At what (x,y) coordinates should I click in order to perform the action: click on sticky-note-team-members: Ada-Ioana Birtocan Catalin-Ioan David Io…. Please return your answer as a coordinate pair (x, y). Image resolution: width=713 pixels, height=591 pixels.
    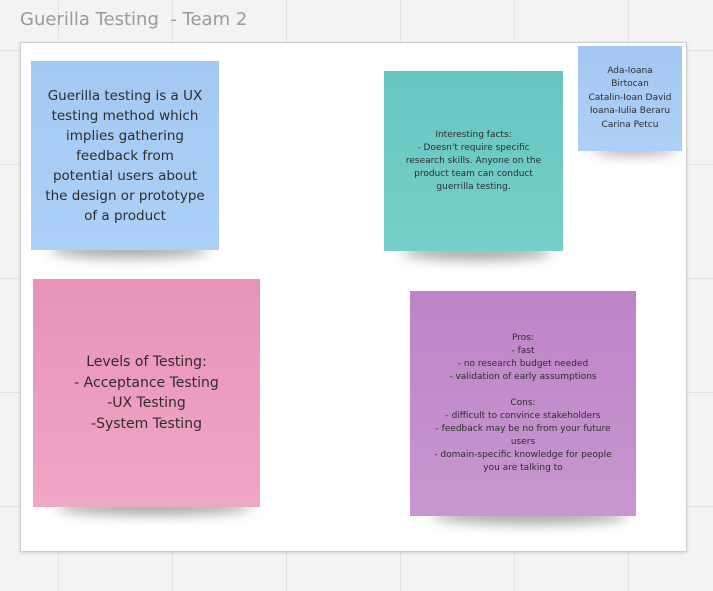
    Looking at the image, I should click on (630, 98).